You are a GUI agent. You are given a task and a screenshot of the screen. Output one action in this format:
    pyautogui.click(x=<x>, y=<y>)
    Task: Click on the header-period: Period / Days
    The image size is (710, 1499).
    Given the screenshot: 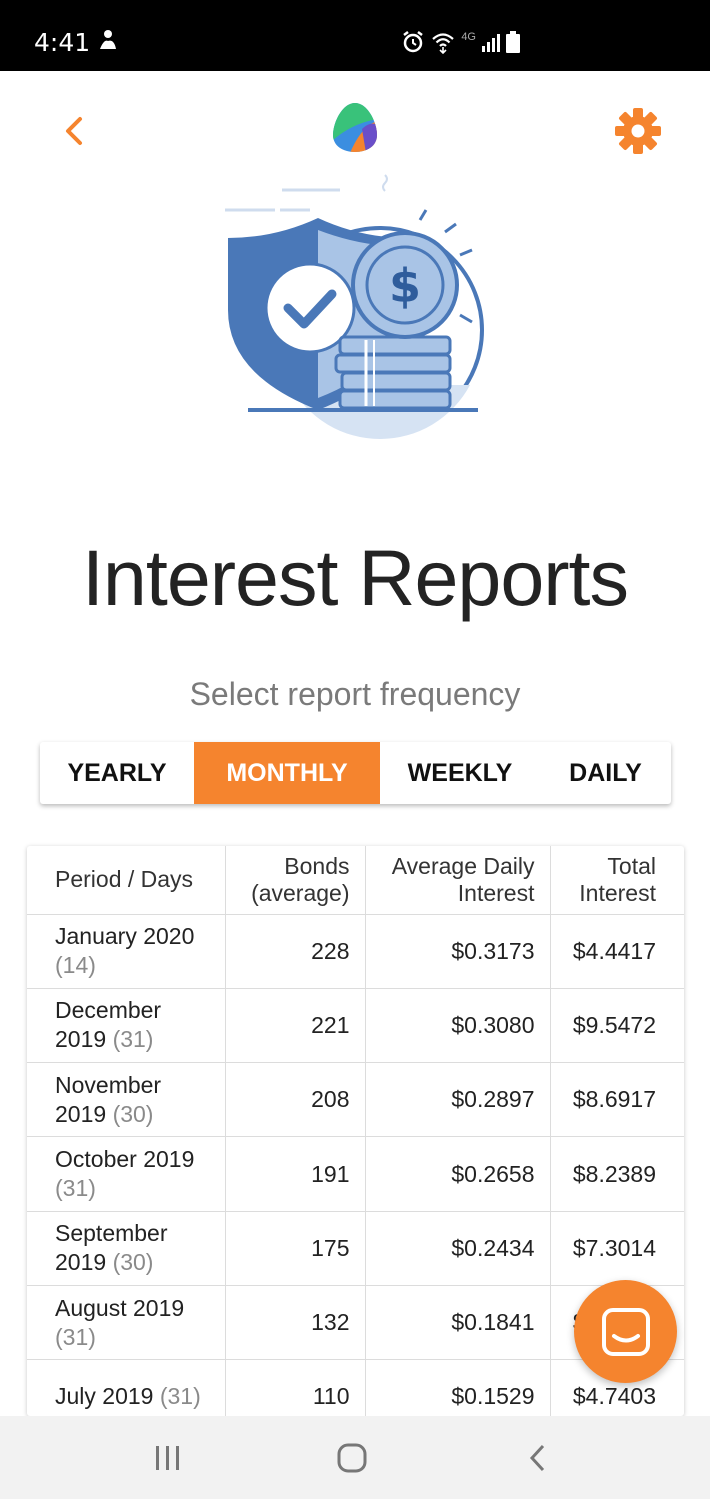 What is the action you would take?
    pyautogui.click(x=126, y=880)
    